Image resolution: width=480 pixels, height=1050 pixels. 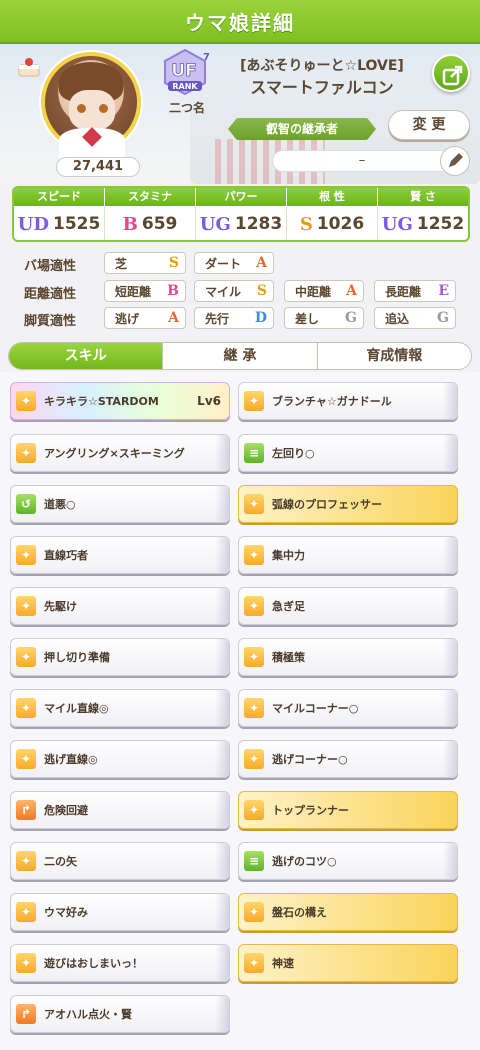 What do you see at coordinates (59, 197) in the screenshot?
I see `stat-header-speed: スピード` at bounding box center [59, 197].